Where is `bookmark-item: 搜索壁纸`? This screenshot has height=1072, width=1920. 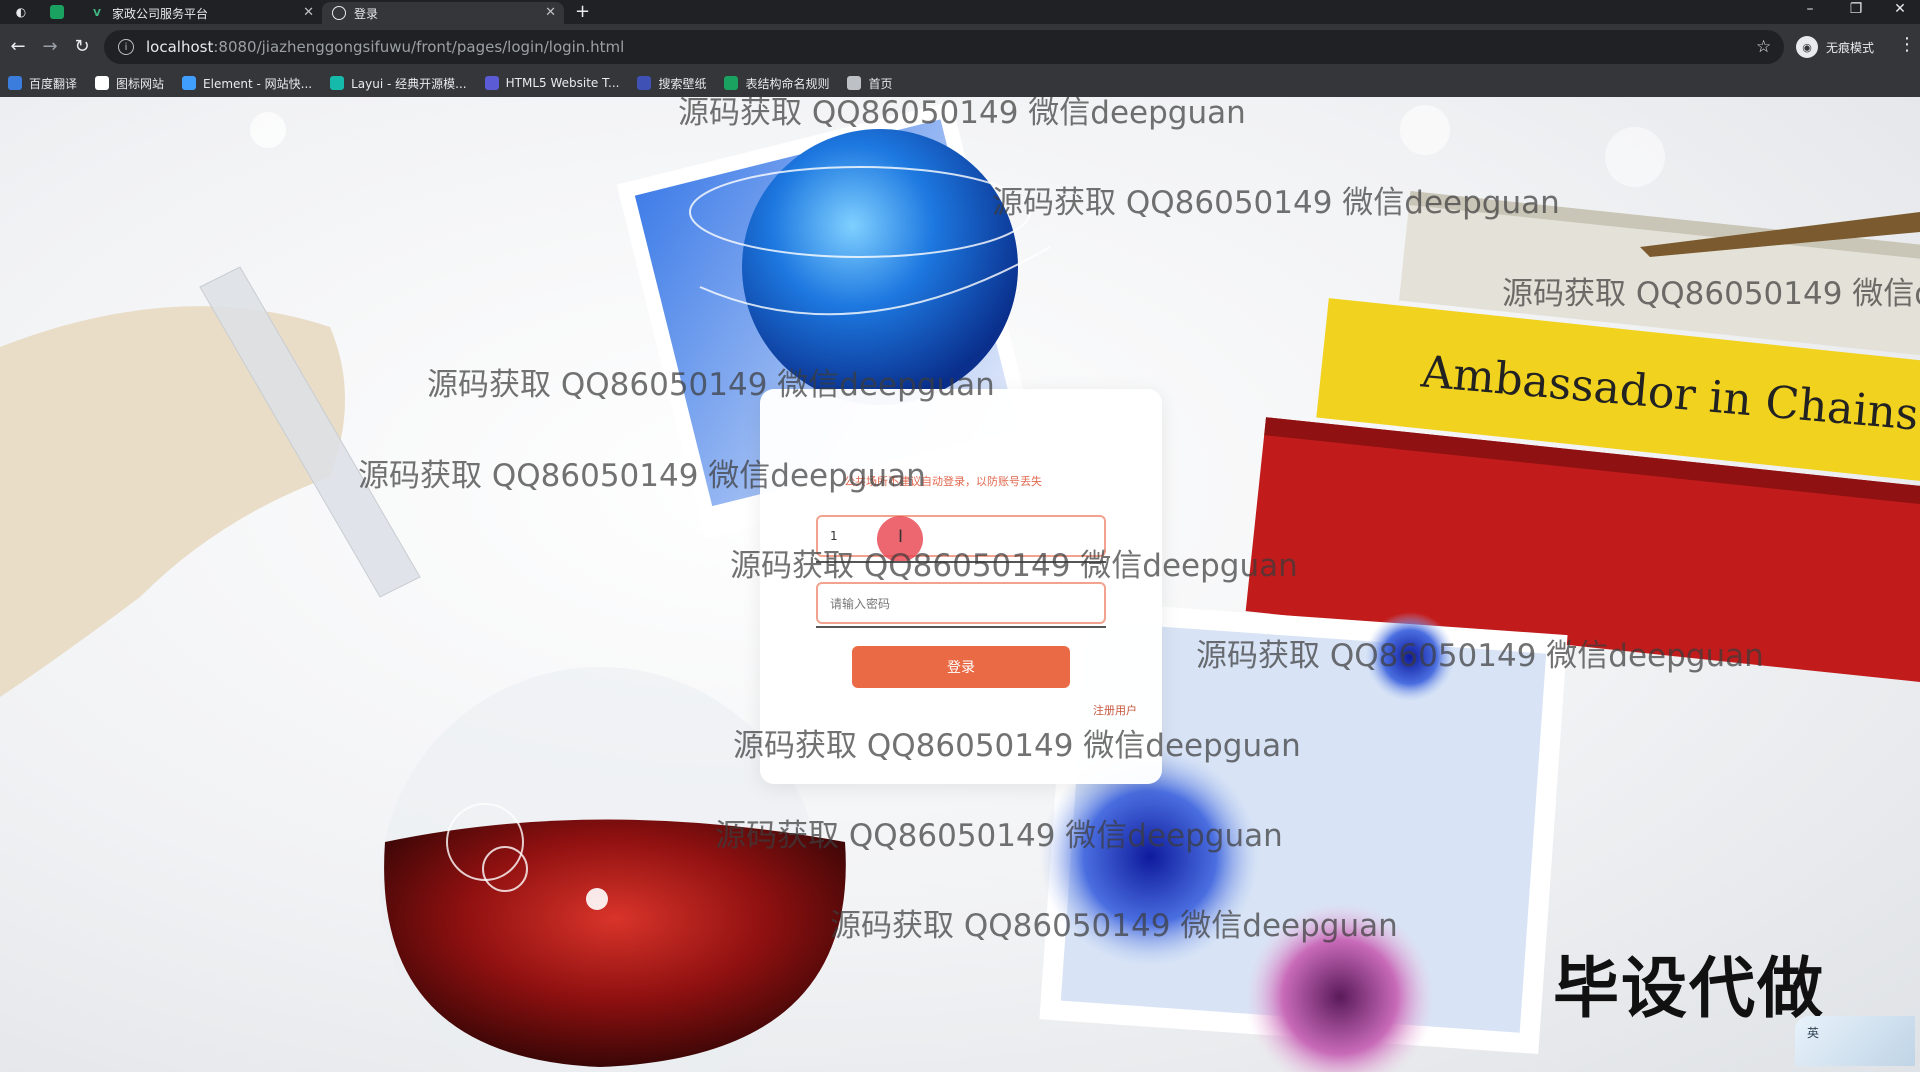 bookmark-item: 搜索壁纸 is located at coordinates (671, 83).